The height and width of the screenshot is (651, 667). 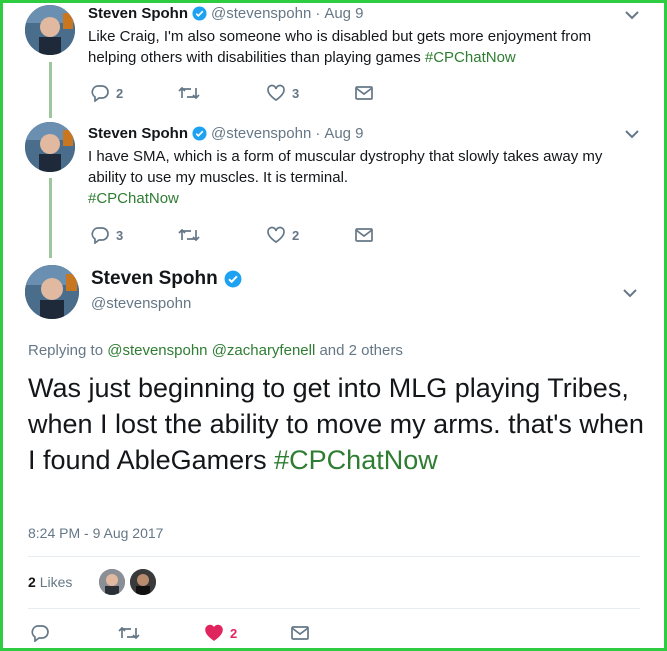 I want to click on reply-count: 2, so click(x=120, y=93).